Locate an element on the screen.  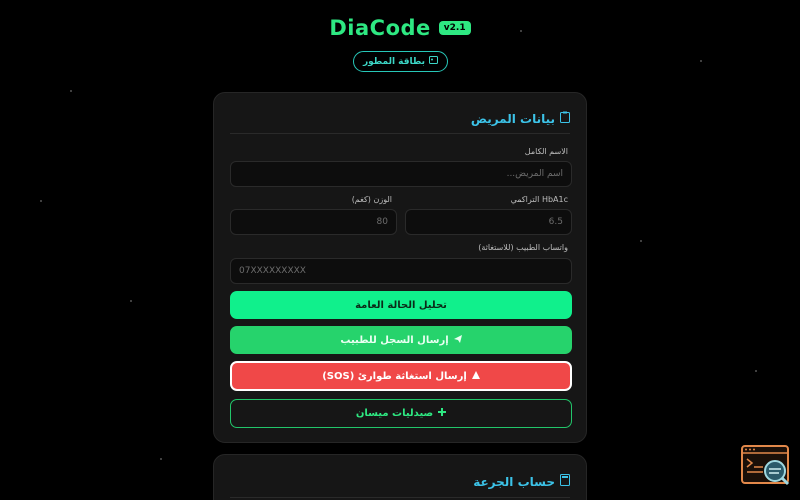
weight-input is located at coordinates (313, 222).